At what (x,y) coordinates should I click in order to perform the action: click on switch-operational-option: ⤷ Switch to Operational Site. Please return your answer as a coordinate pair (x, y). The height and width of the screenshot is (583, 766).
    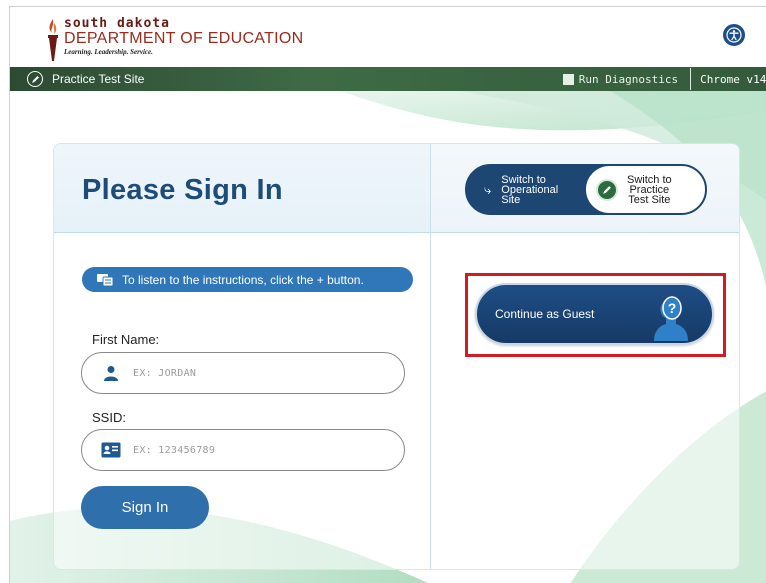
    Looking at the image, I should click on (526, 189).